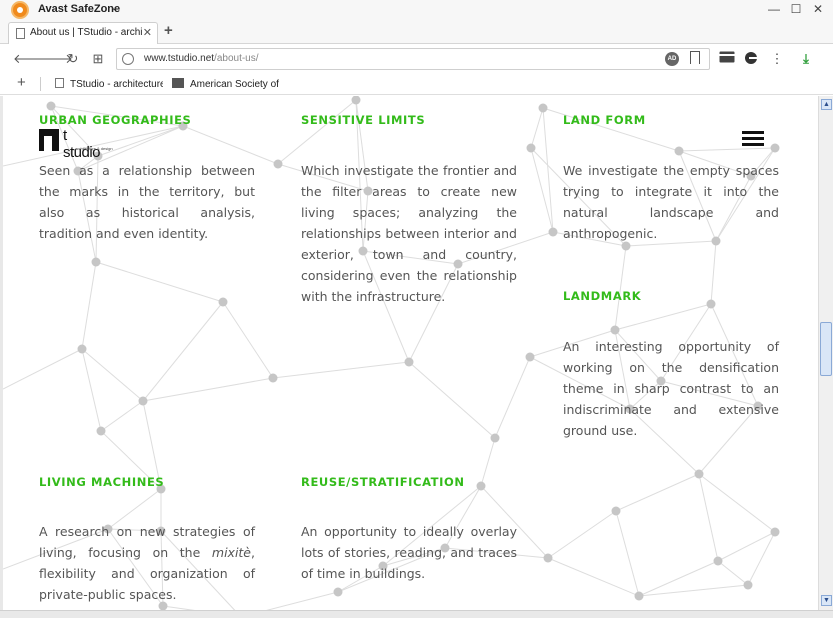 The image size is (833, 618). I want to click on tab-about-us: About us | TStudio - architecture ✕, so click(83, 33).